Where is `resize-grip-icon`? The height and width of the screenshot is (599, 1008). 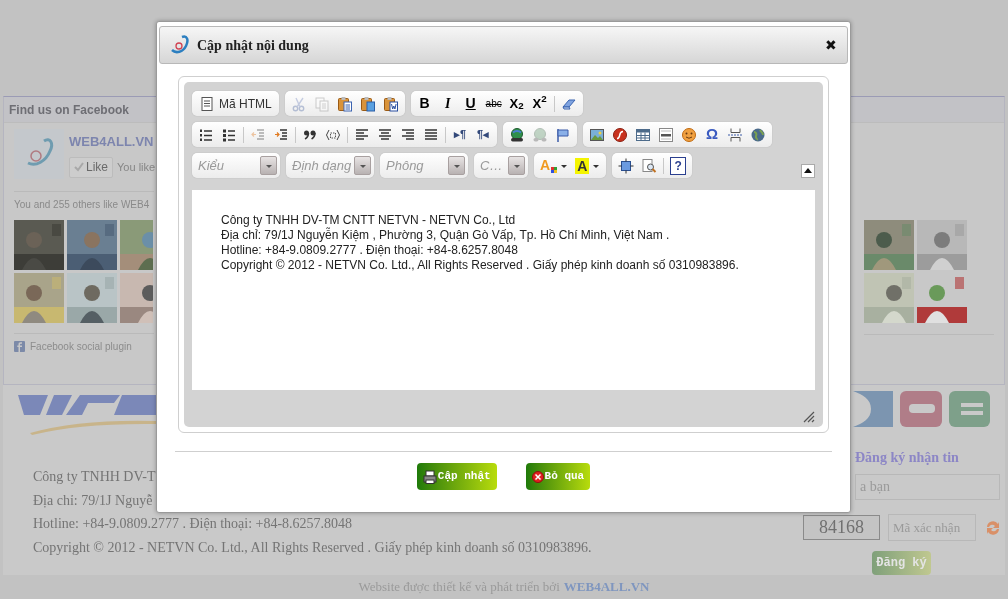 resize-grip-icon is located at coordinates (809, 417).